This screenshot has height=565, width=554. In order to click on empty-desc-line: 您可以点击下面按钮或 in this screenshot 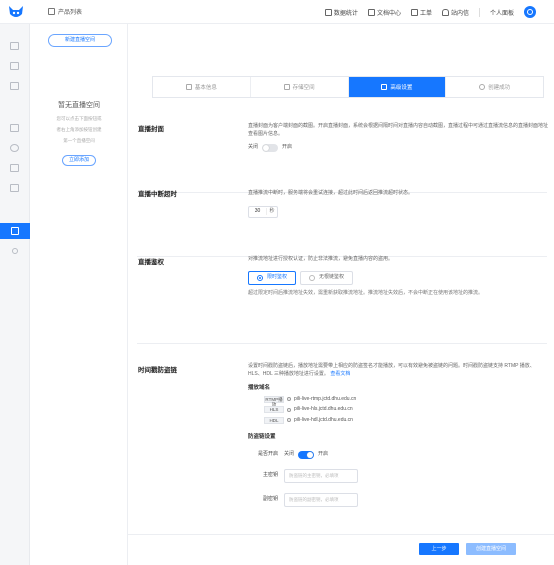, I will do `click(79, 118)`.